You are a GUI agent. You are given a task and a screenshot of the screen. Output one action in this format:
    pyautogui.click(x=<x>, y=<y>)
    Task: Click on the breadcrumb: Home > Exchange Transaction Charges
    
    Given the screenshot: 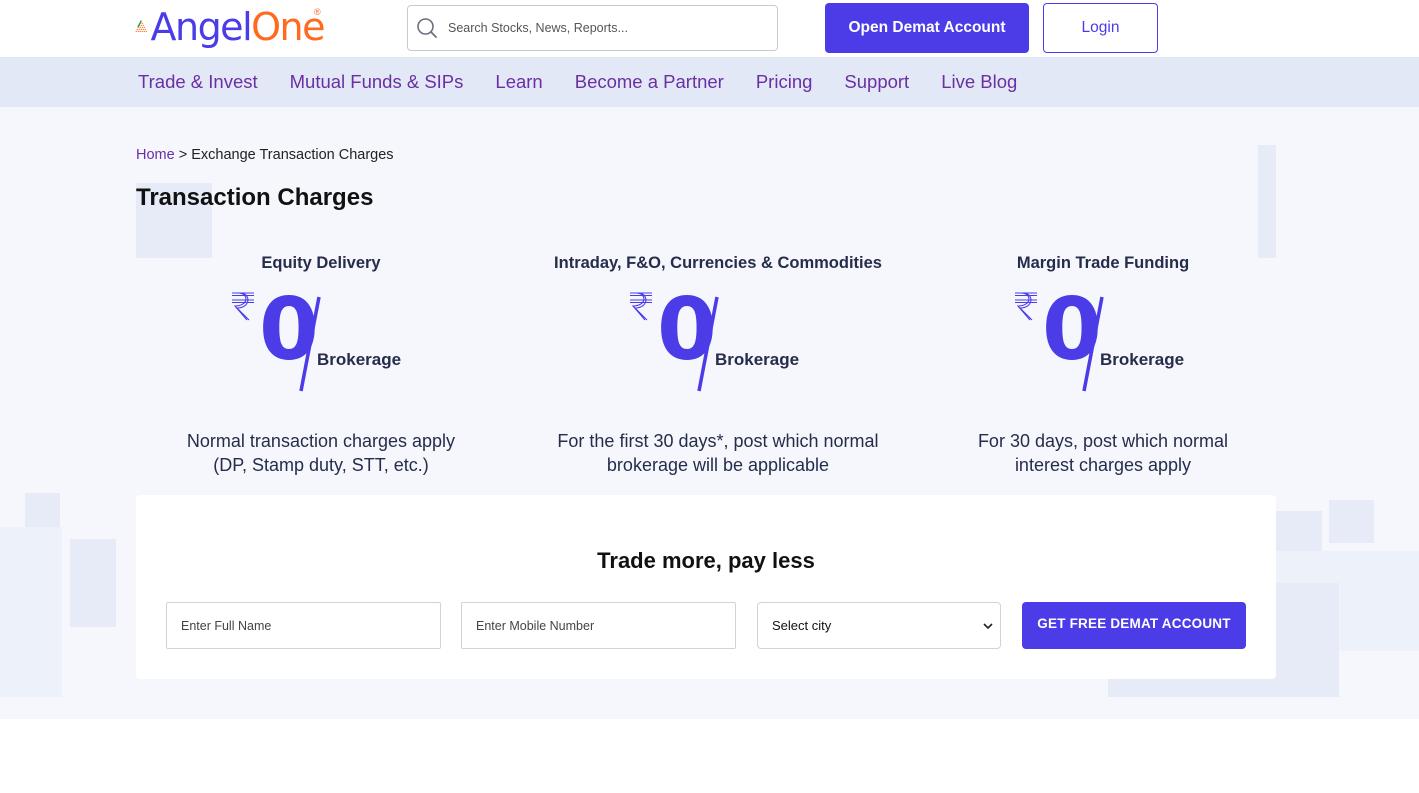 What is the action you would take?
    pyautogui.click(x=265, y=155)
    